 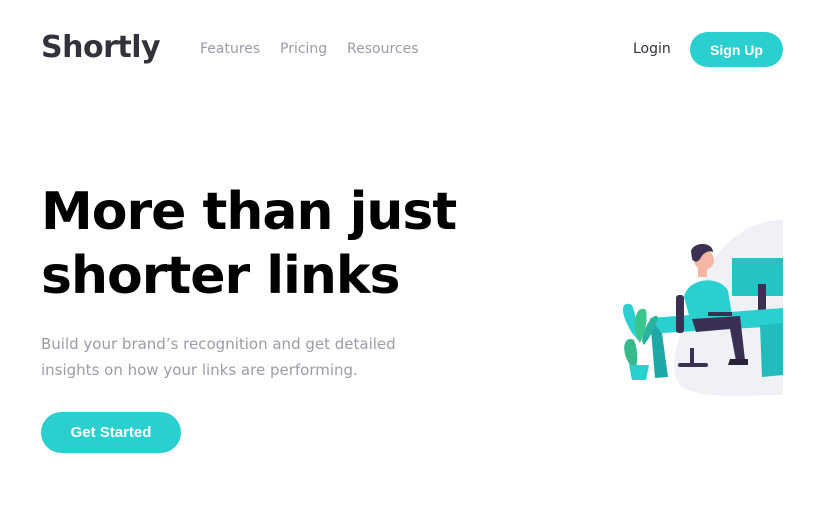 I want to click on hero-title: More than just shorter links, so click(x=276, y=244).